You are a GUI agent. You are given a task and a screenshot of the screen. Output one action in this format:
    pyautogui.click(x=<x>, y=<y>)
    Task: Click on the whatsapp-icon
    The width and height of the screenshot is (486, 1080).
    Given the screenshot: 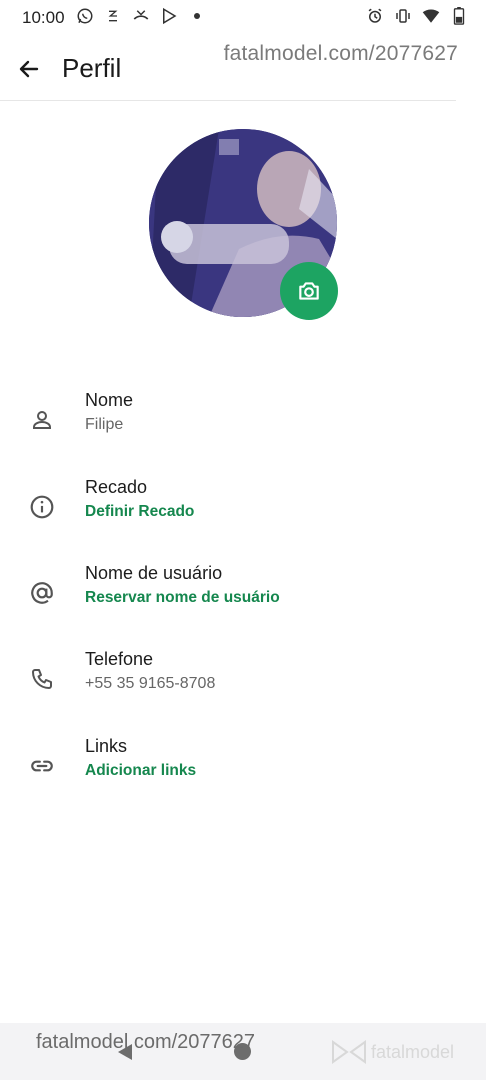 What is the action you would take?
    pyautogui.click(x=85, y=16)
    